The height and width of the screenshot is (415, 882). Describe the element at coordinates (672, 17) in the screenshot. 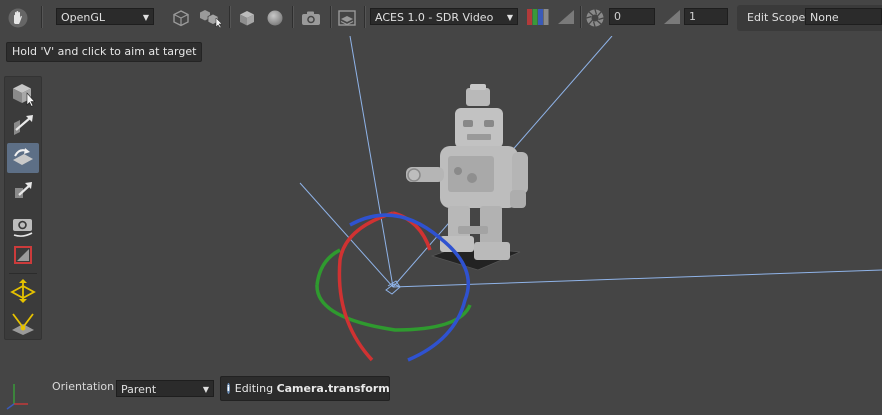

I see `gamma-icon` at that location.